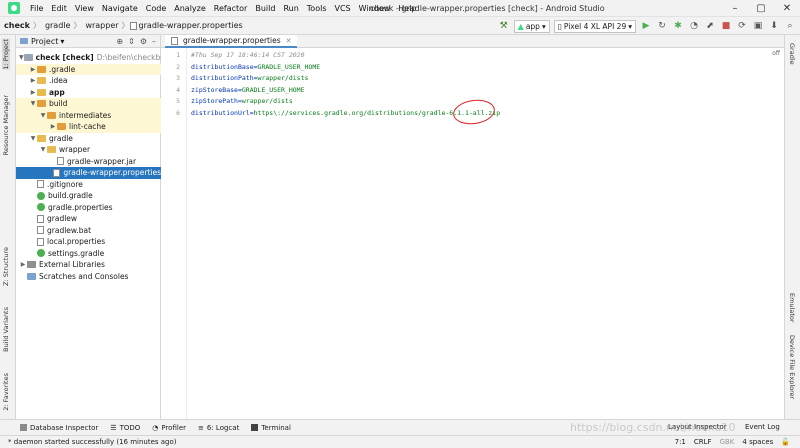 This screenshot has height=448, width=800. Describe the element at coordinates (62, 41) in the screenshot. I see `chevron-down-icon: ▾` at that location.